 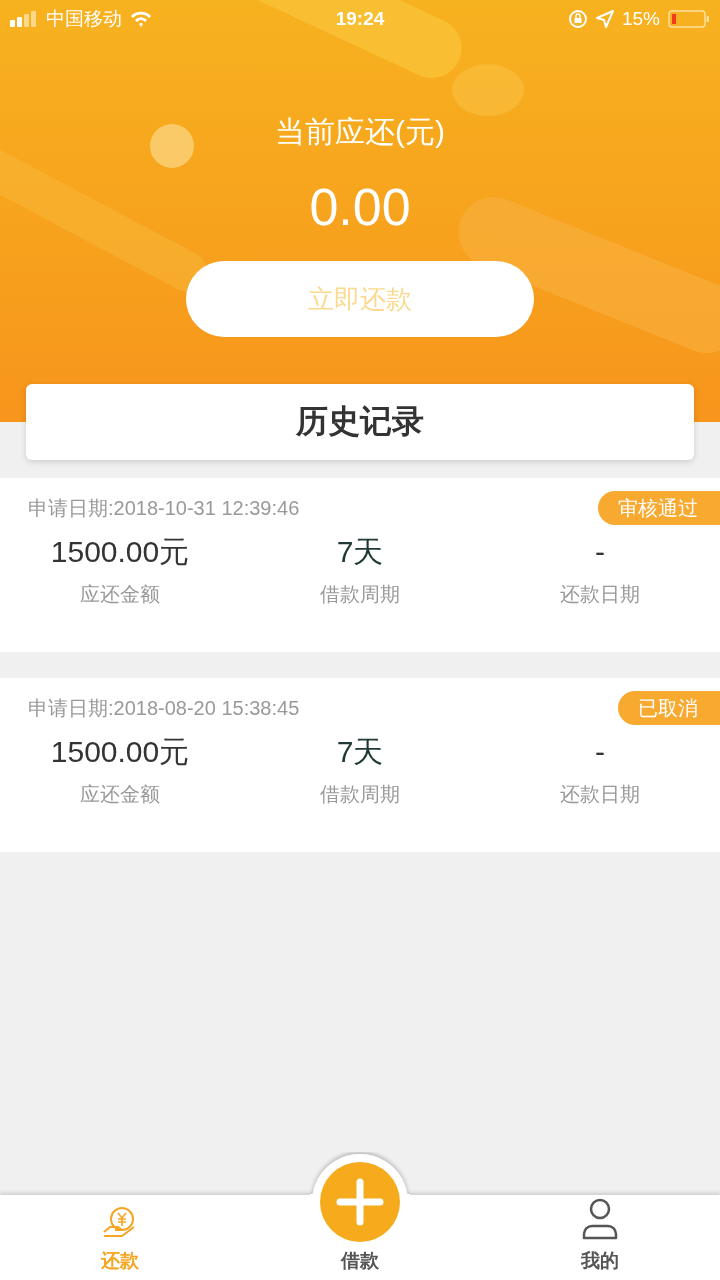 What do you see at coordinates (659, 508) in the screenshot?
I see `status-badge: 审核通过` at bounding box center [659, 508].